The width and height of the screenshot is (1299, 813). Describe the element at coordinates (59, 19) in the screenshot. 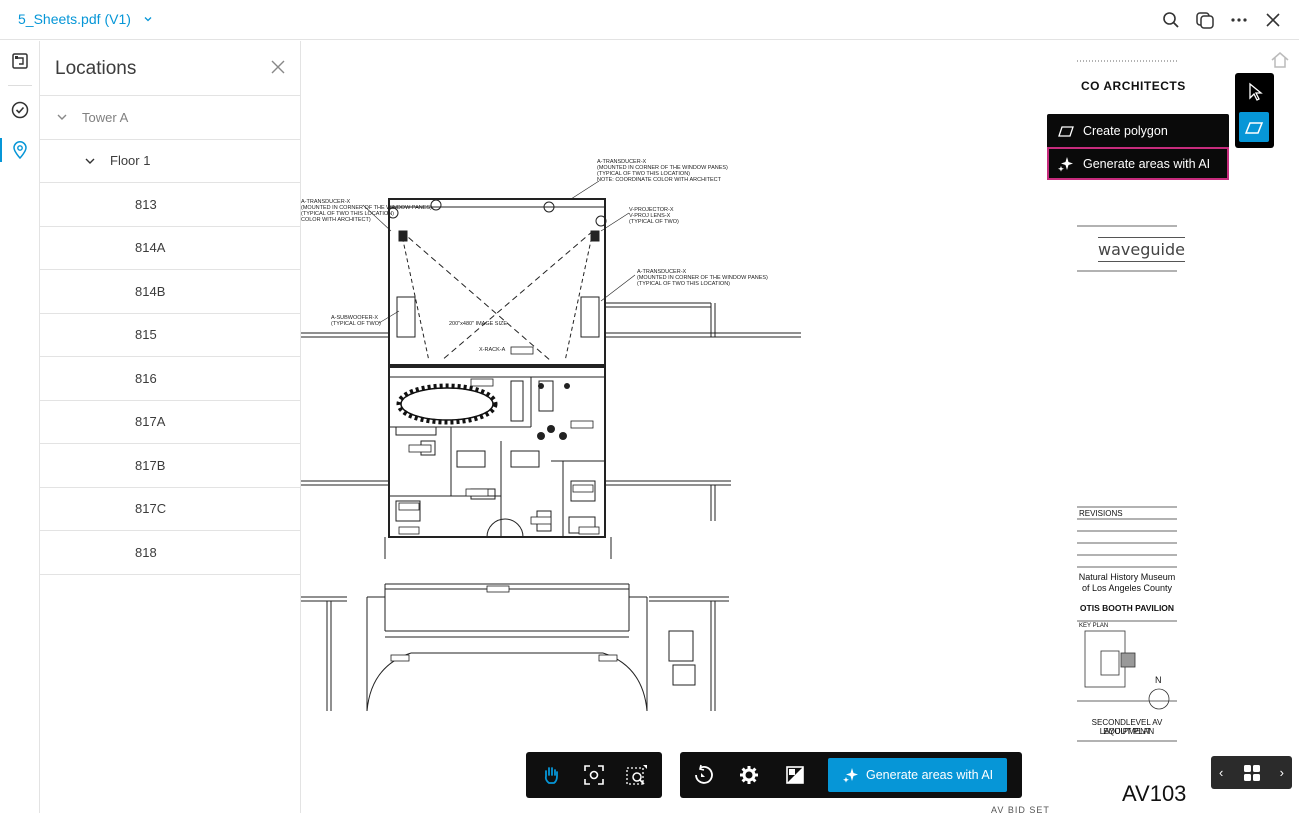

I see `file-name: 5_Sheets.pdf` at that location.